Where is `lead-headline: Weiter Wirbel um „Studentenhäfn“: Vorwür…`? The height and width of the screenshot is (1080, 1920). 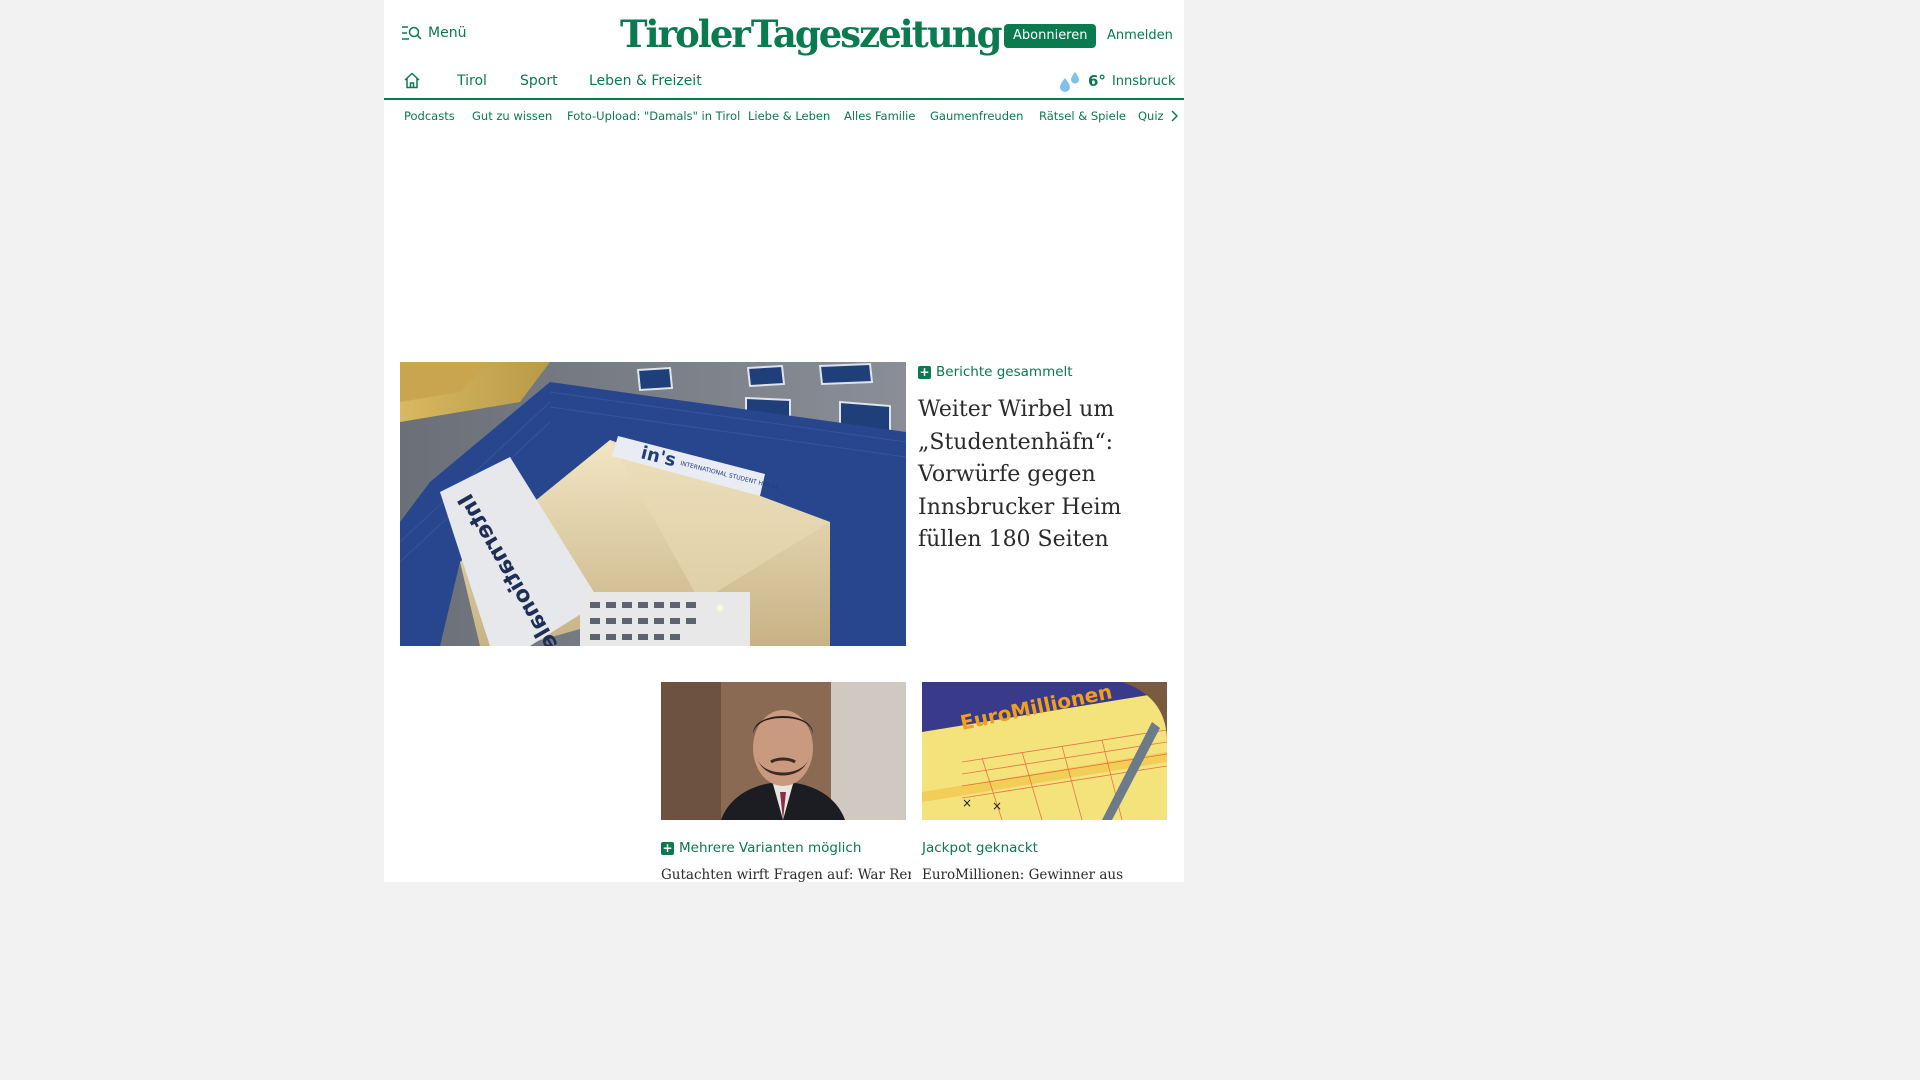
lead-headline: Weiter Wirbel um „Studentenhäfn“: Vorwür… is located at coordinates (1043, 475).